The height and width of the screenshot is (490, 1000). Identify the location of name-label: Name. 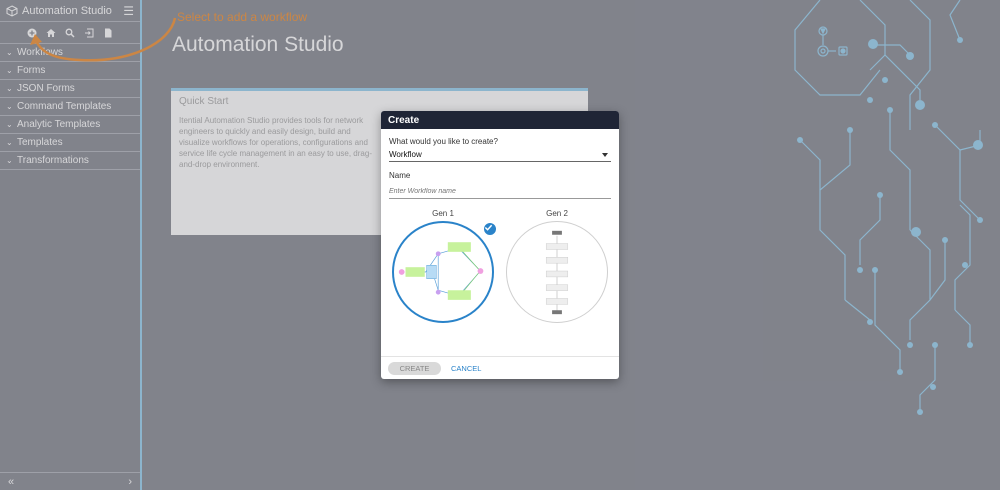
(400, 175).